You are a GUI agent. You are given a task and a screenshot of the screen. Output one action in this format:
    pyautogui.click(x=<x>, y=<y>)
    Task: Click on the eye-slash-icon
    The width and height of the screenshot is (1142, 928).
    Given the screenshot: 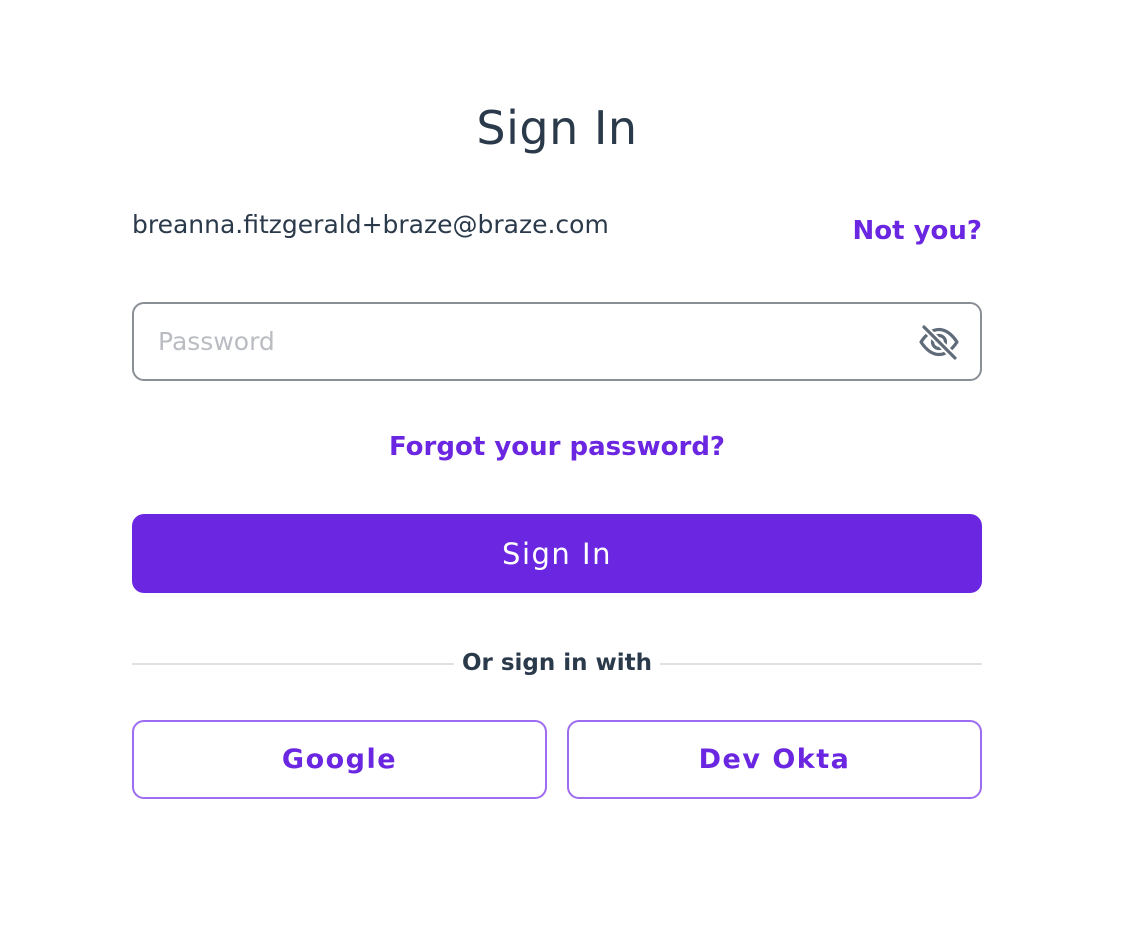 What is the action you would take?
    pyautogui.click(x=939, y=342)
    